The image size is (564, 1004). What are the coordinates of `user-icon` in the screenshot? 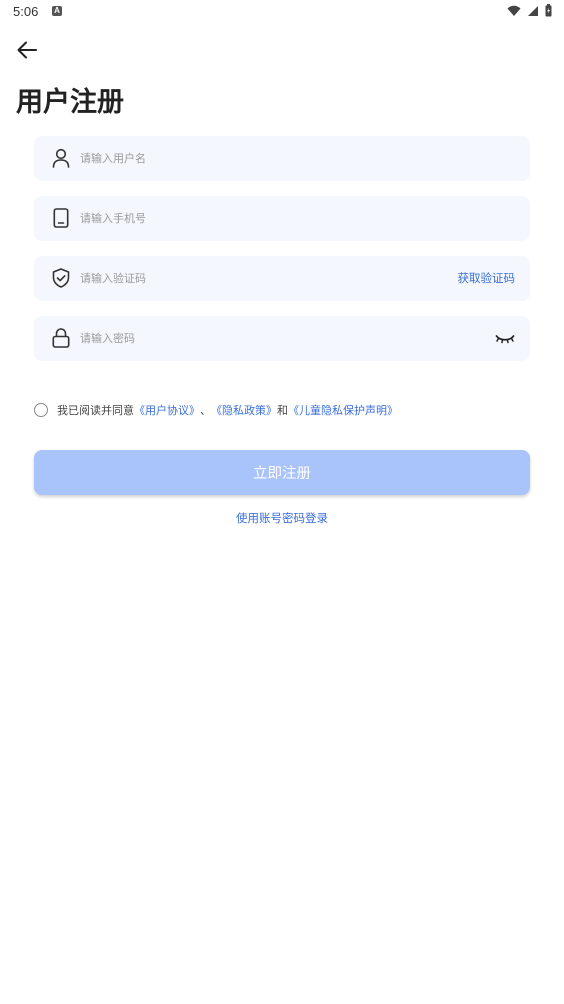 It's located at (61, 158).